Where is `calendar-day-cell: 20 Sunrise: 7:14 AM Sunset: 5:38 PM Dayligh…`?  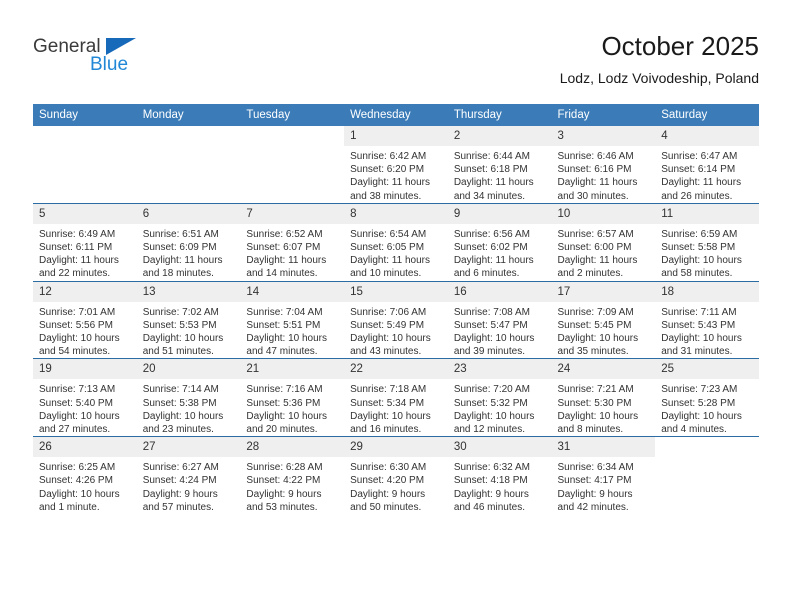 calendar-day-cell: 20 Sunrise: 7:14 AM Sunset: 5:38 PM Dayligh… is located at coordinates (188, 397).